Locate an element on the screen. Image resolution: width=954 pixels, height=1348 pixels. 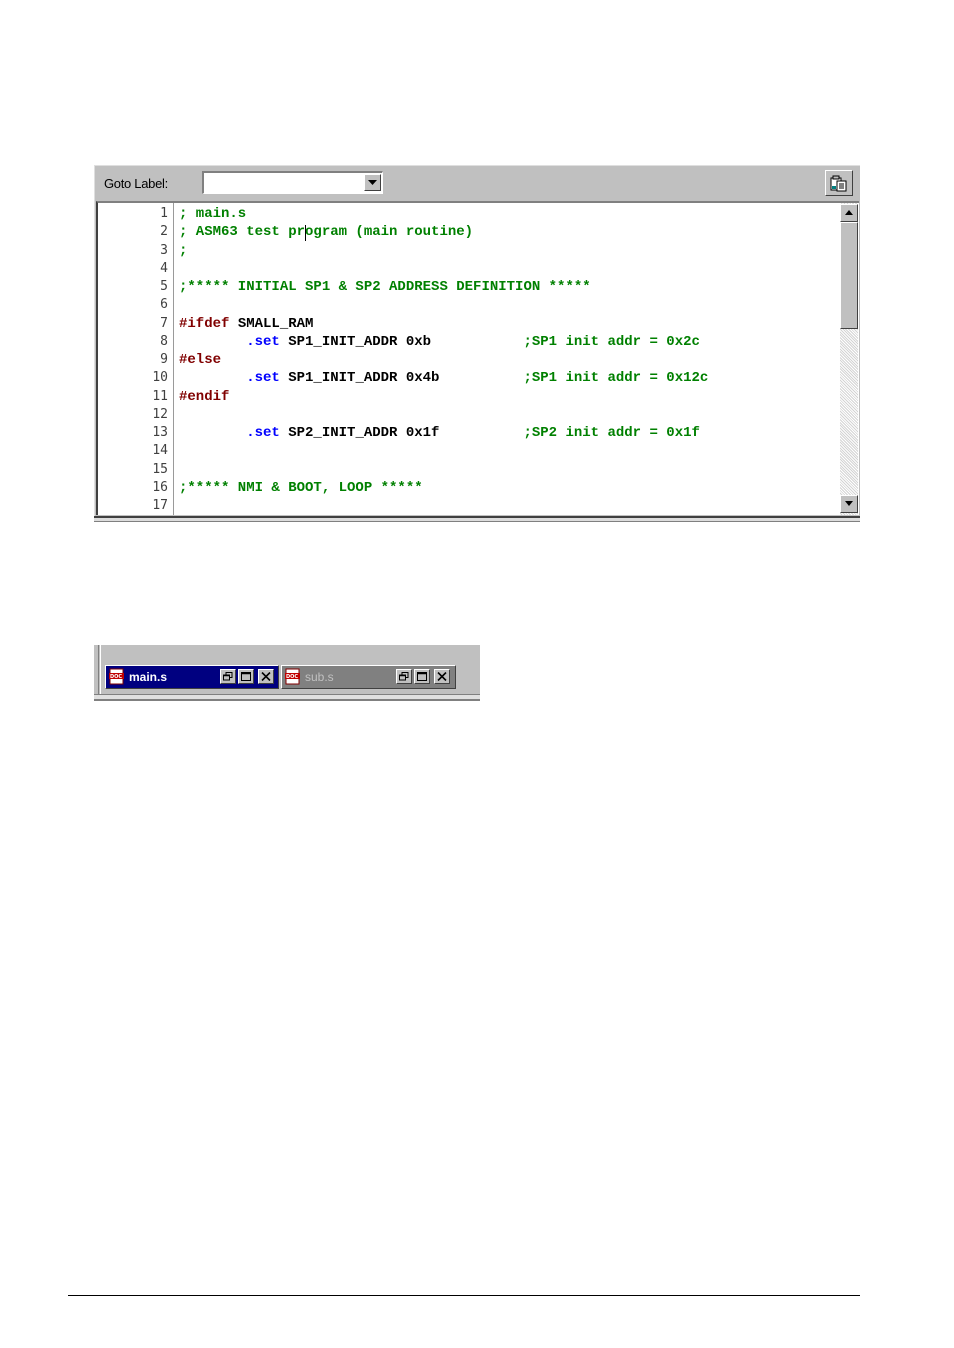
line-number: 3 is located at coordinates (164, 250).